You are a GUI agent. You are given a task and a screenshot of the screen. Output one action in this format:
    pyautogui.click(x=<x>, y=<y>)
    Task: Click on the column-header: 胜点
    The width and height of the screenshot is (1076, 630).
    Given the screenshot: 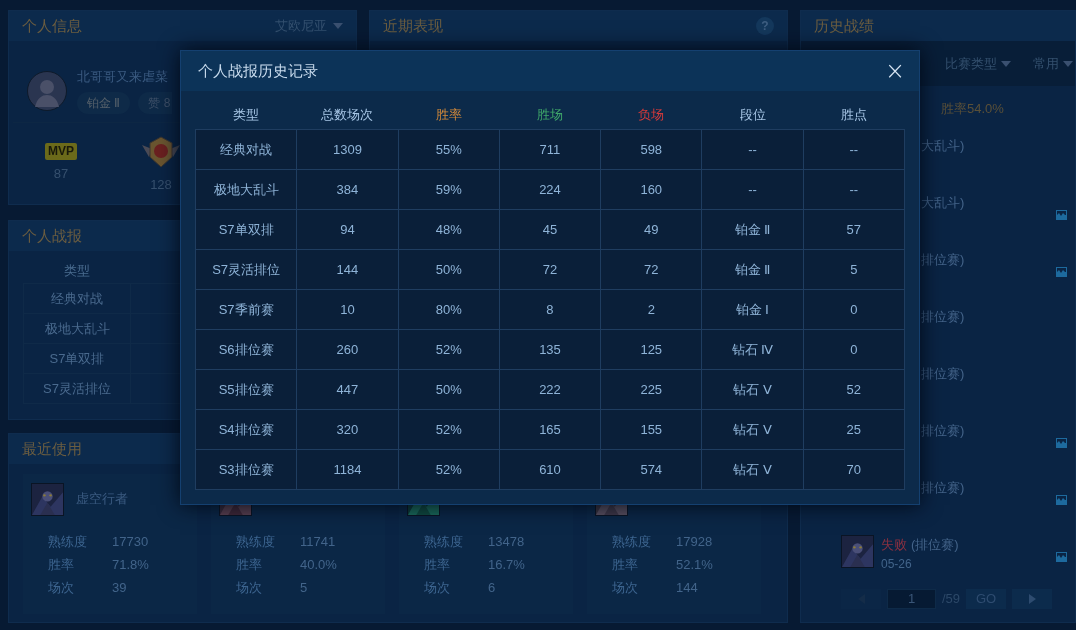 What is the action you would take?
    pyautogui.click(x=854, y=115)
    